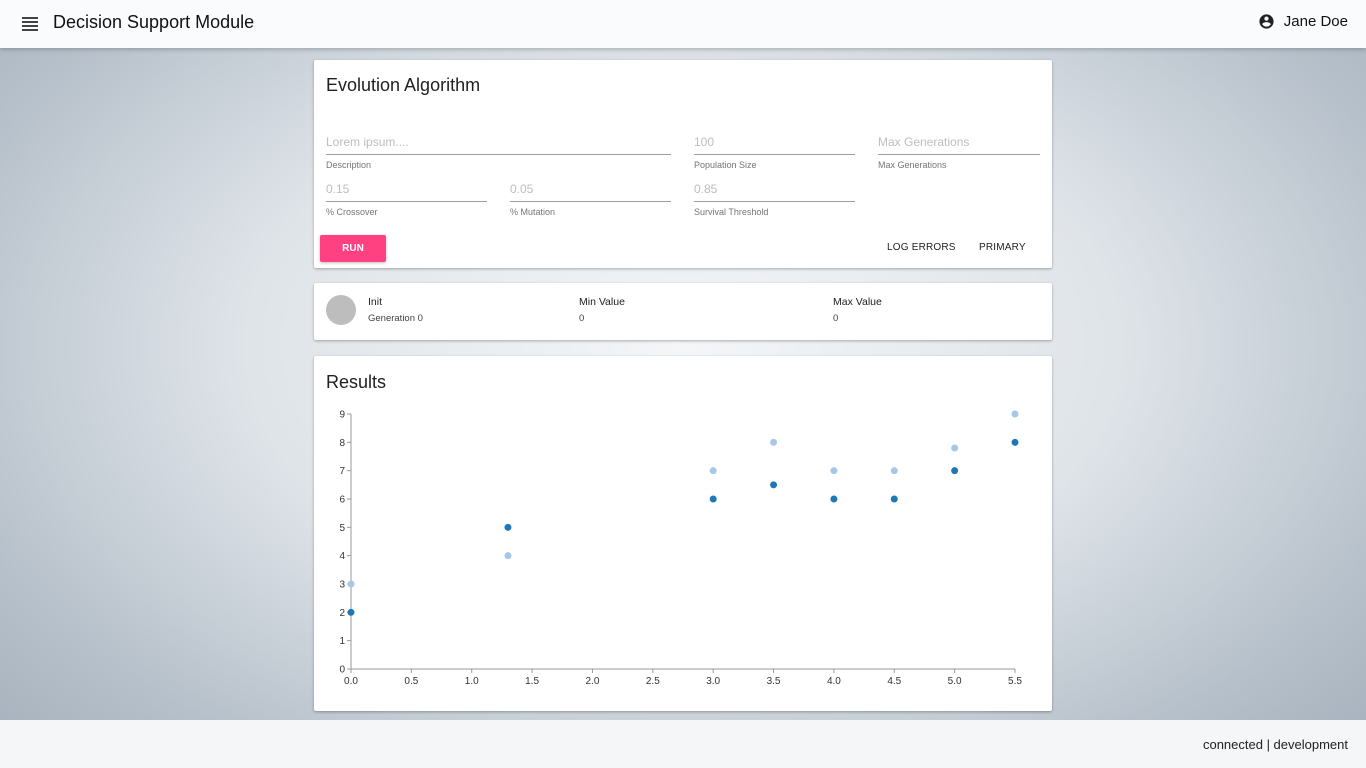 The image size is (1366, 768). What do you see at coordinates (342, 415) in the screenshot?
I see `y-tick-label: 9` at bounding box center [342, 415].